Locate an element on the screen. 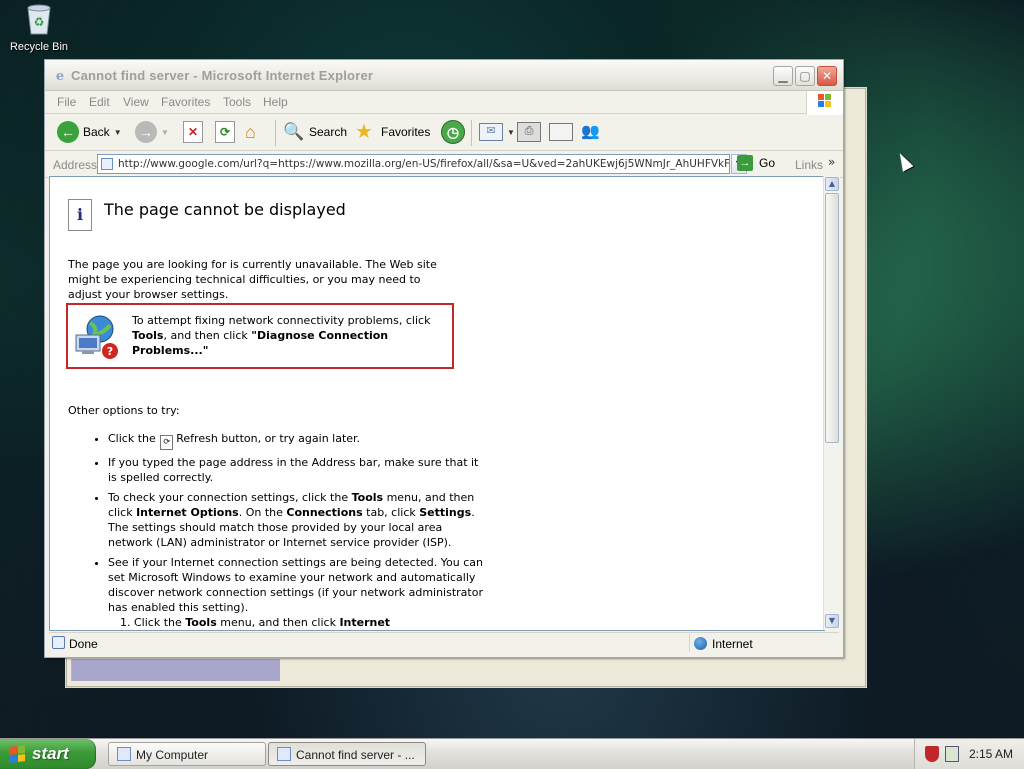 This screenshot has height=769, width=1024. taskbar-item-my-computer: My Computer is located at coordinates (187, 754).